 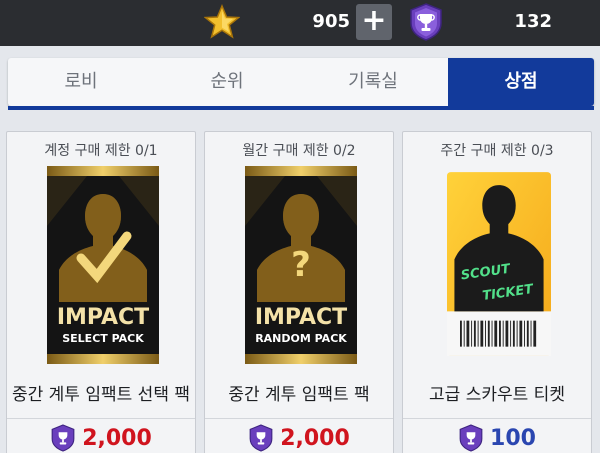 I want to click on main-tabs: 로비 순위 기록실 상점, so click(x=301, y=82).